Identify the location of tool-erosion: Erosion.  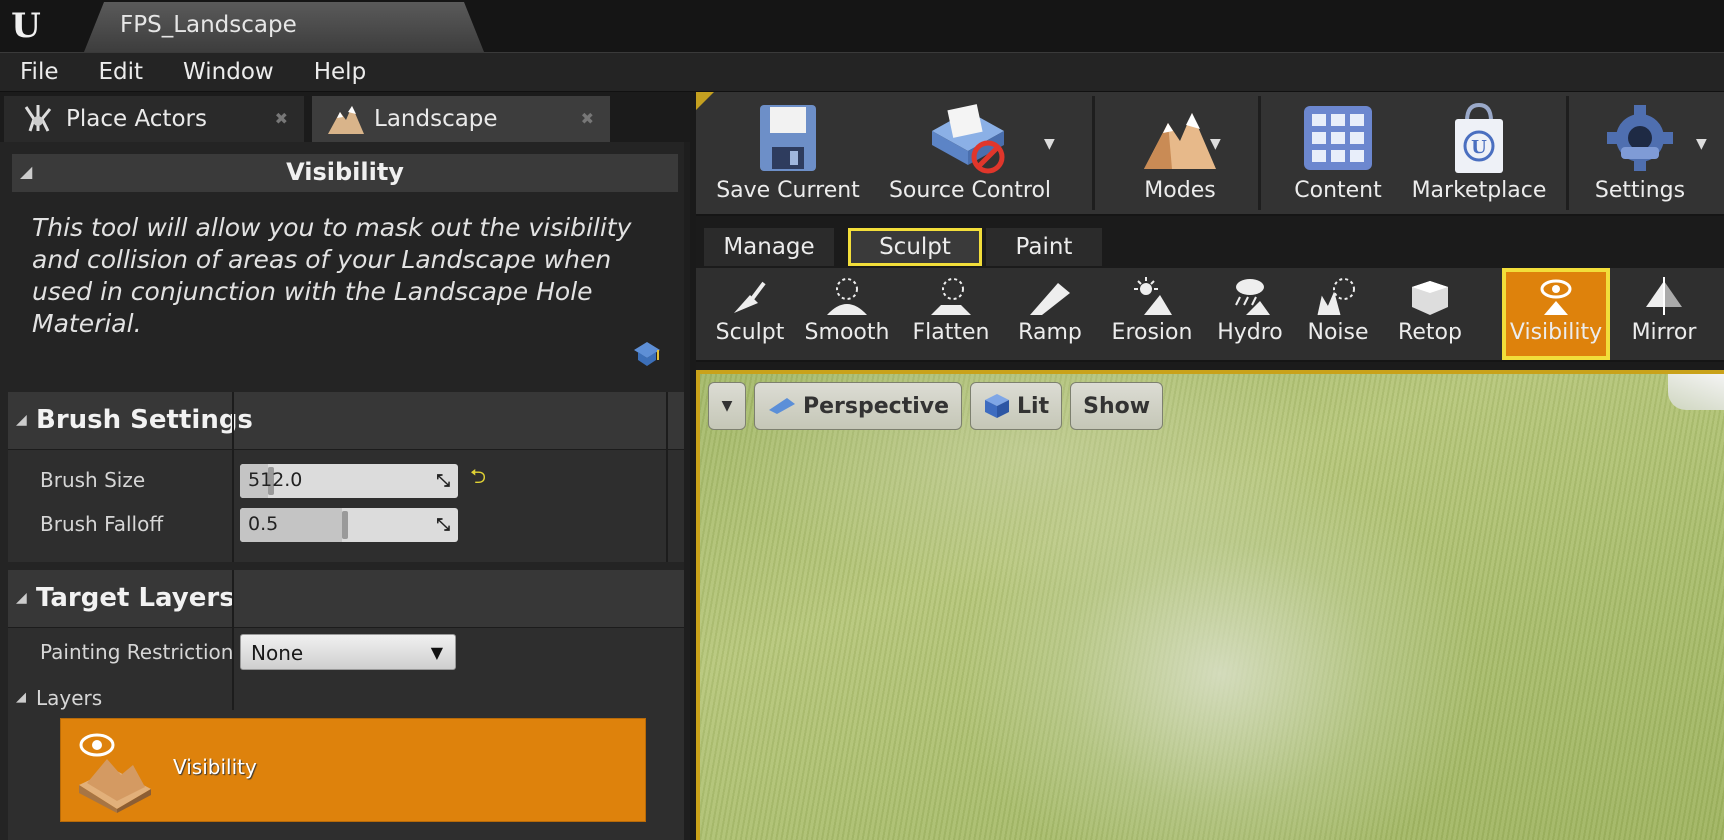
(1152, 314).